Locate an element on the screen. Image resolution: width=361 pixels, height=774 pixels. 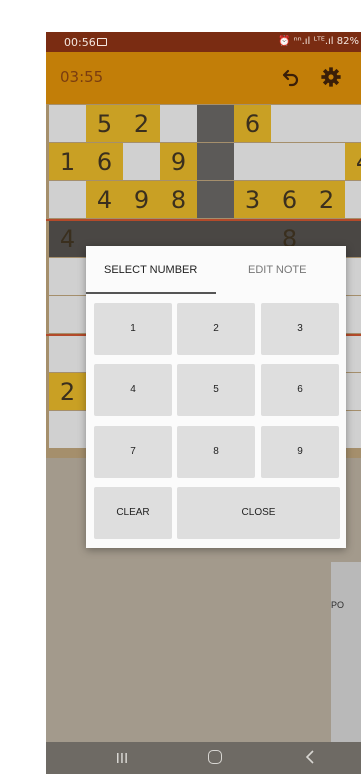
board-cell-r9c1 is located at coordinates (67, 429).